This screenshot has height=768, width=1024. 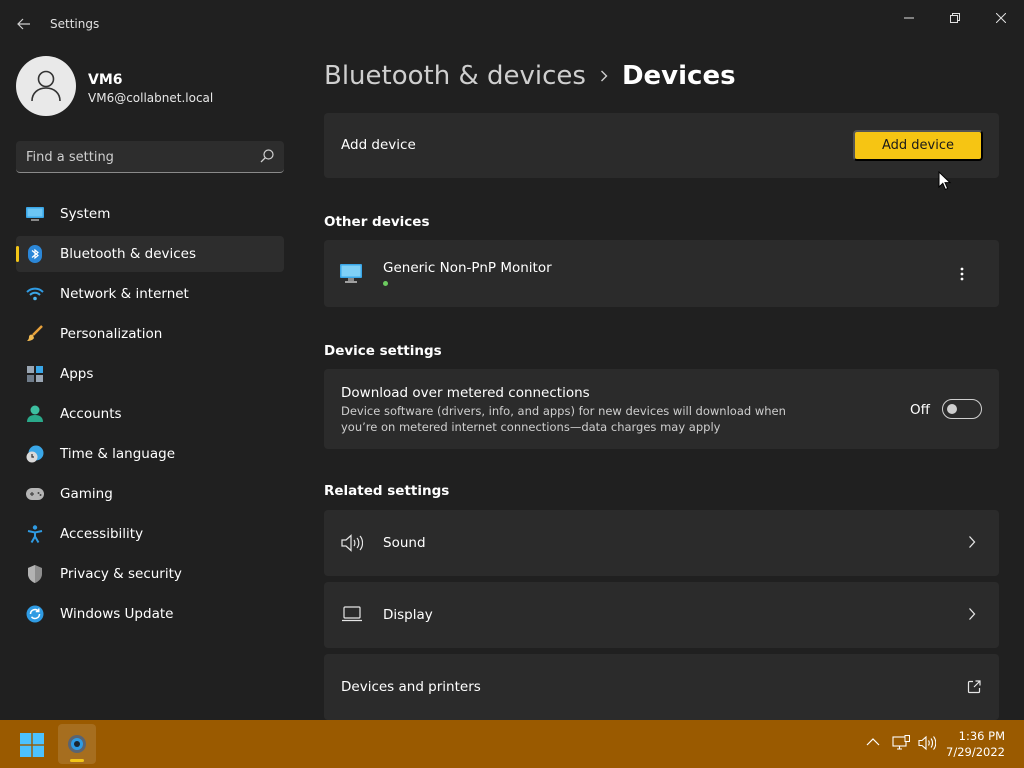 What do you see at coordinates (974, 687) in the screenshot?
I see `external-link-icon` at bounding box center [974, 687].